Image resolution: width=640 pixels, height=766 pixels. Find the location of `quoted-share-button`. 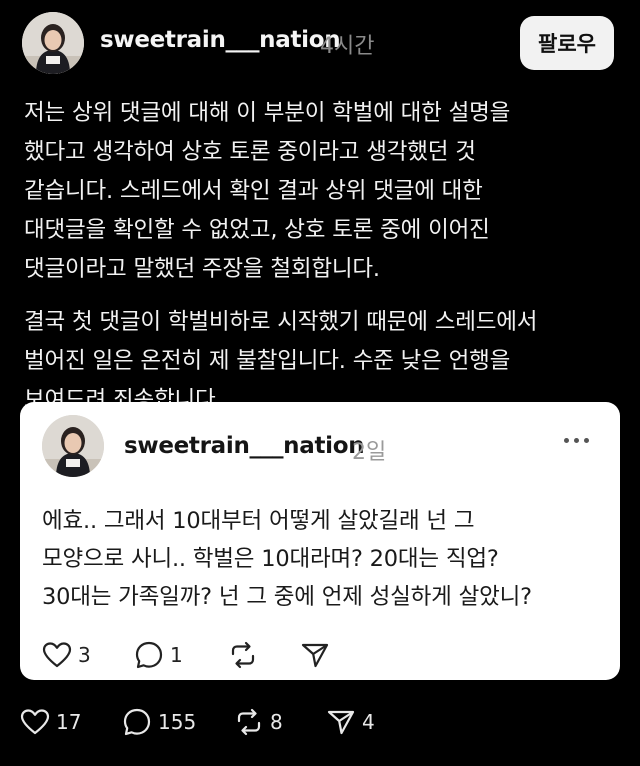

quoted-share-button is located at coordinates (315, 655).